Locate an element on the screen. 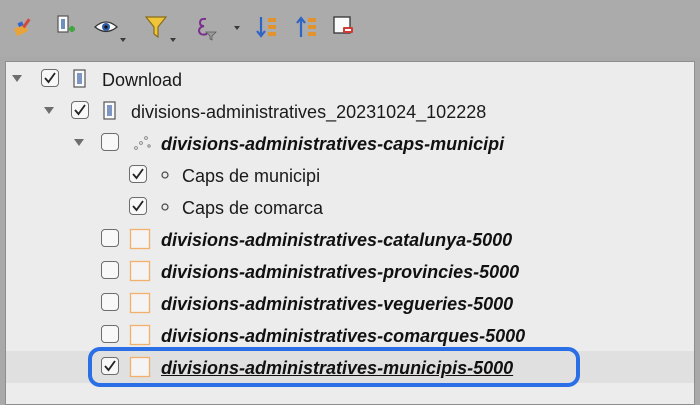  tree-row-layer: divisions-administratives-vegueries-5000 is located at coordinates (350, 303).